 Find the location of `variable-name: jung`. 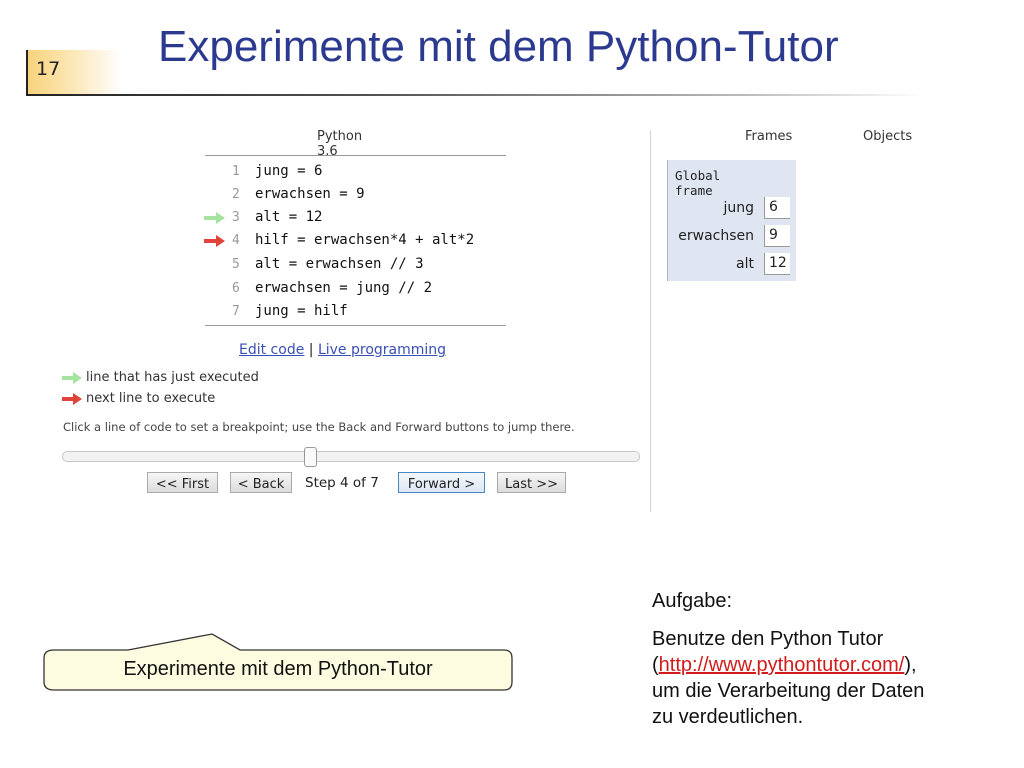

variable-name: jung is located at coordinates (738, 208).